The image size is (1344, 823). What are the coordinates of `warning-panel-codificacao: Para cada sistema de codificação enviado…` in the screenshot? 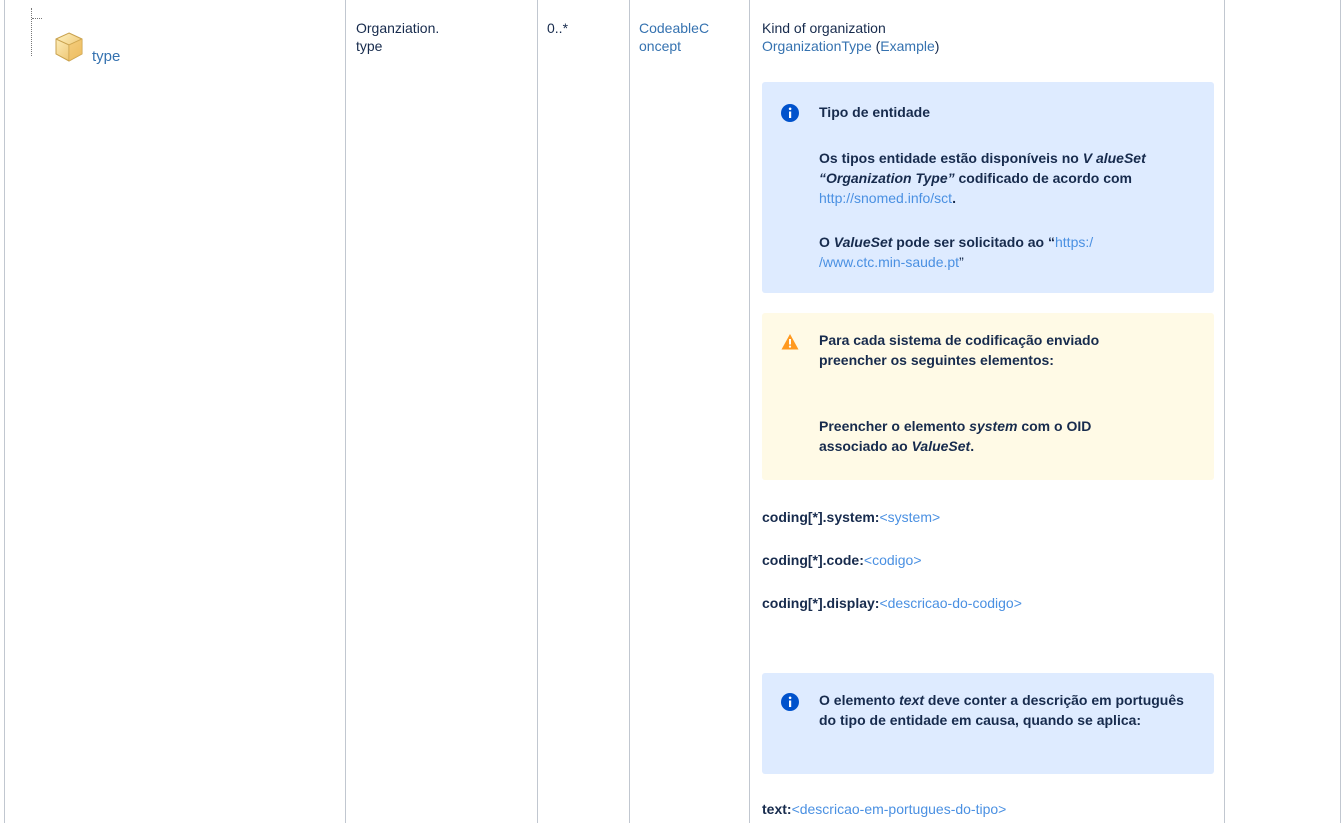 It's located at (988, 396).